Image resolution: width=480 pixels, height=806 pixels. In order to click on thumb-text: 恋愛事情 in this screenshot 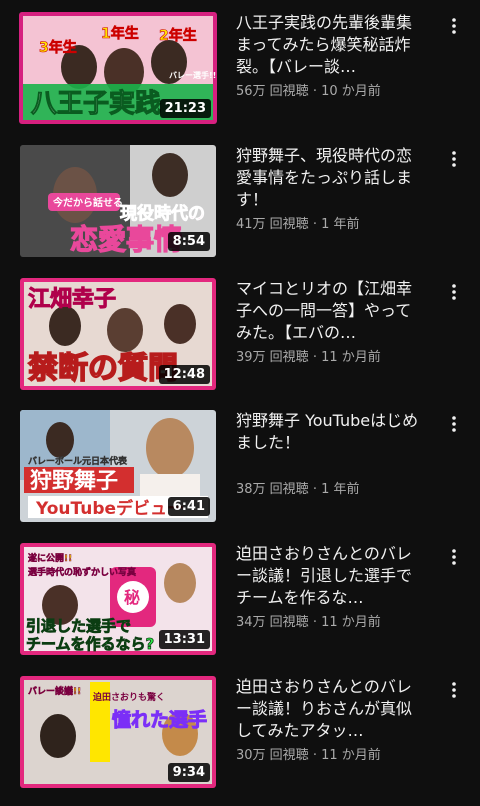, I will do `click(126, 239)`.